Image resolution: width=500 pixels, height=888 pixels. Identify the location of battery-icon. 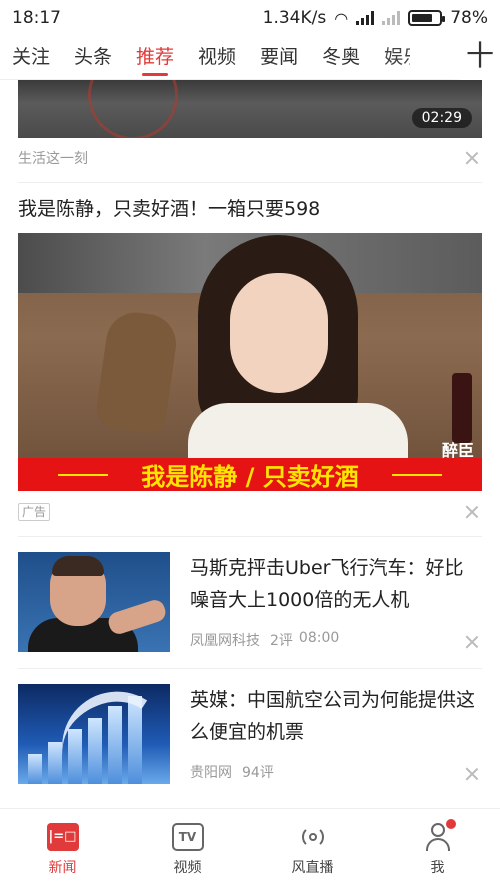
(427, 18).